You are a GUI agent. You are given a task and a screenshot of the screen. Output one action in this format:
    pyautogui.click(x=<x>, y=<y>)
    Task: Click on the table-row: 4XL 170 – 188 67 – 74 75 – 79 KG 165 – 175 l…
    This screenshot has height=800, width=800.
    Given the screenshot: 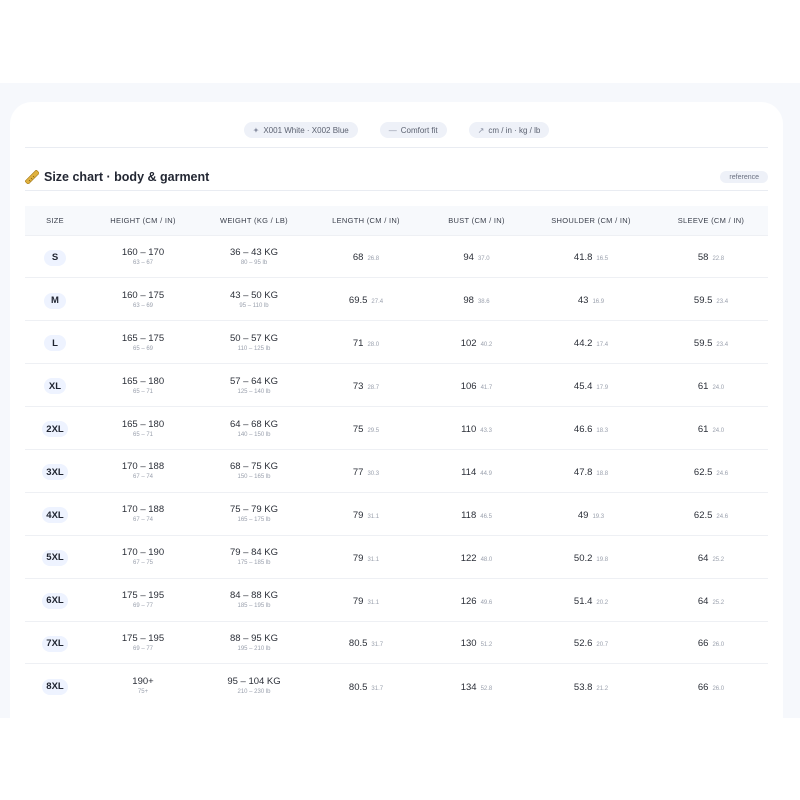 What is the action you would take?
    pyautogui.click(x=396, y=513)
    